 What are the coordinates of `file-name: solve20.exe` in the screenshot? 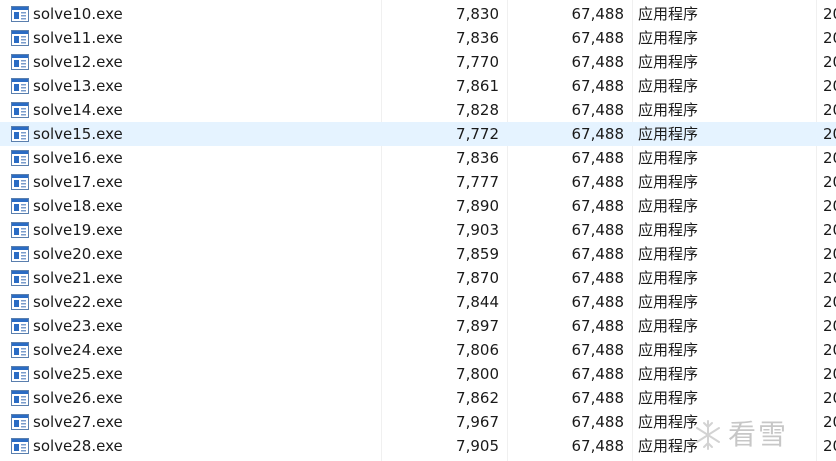 It's located at (78, 254).